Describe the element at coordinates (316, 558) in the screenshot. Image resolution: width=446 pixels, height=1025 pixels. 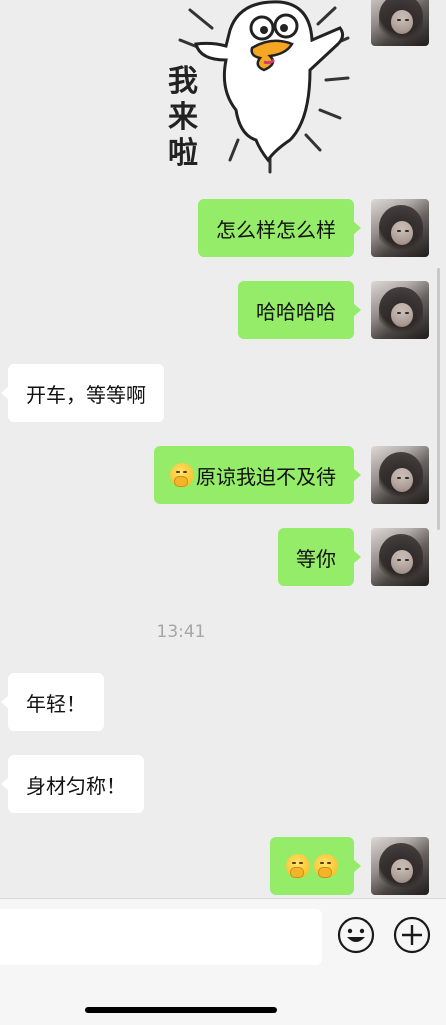
I see `message-text: 等你` at that location.